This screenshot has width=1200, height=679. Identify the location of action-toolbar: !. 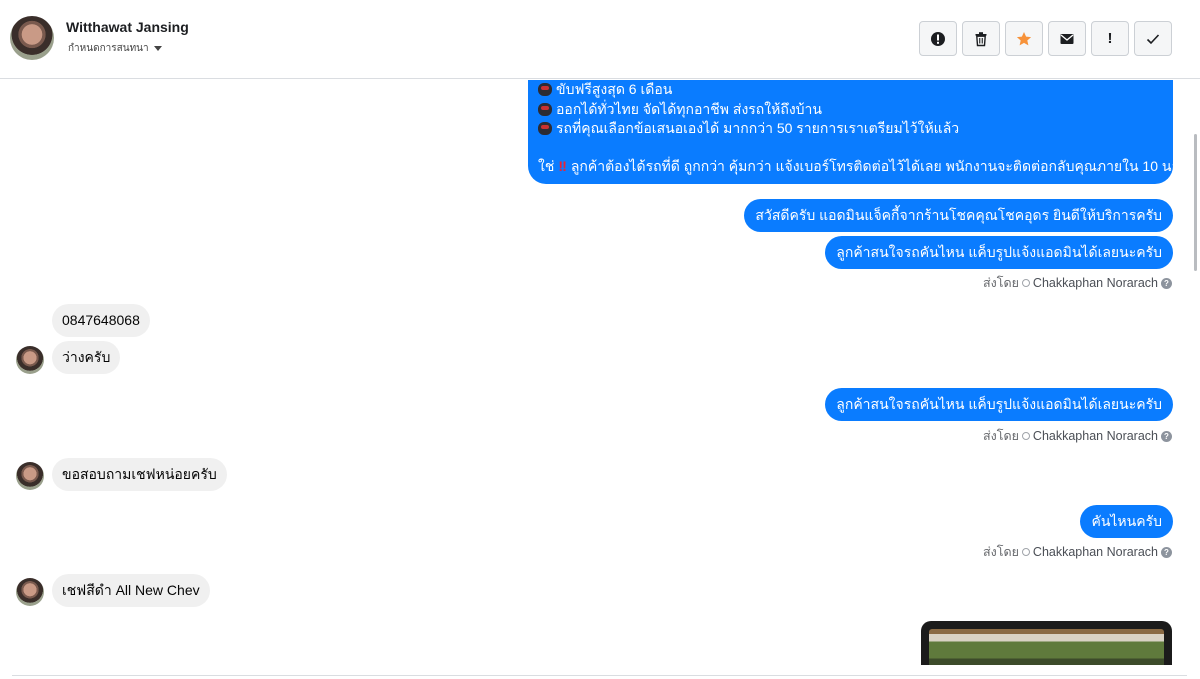
(1045, 38).